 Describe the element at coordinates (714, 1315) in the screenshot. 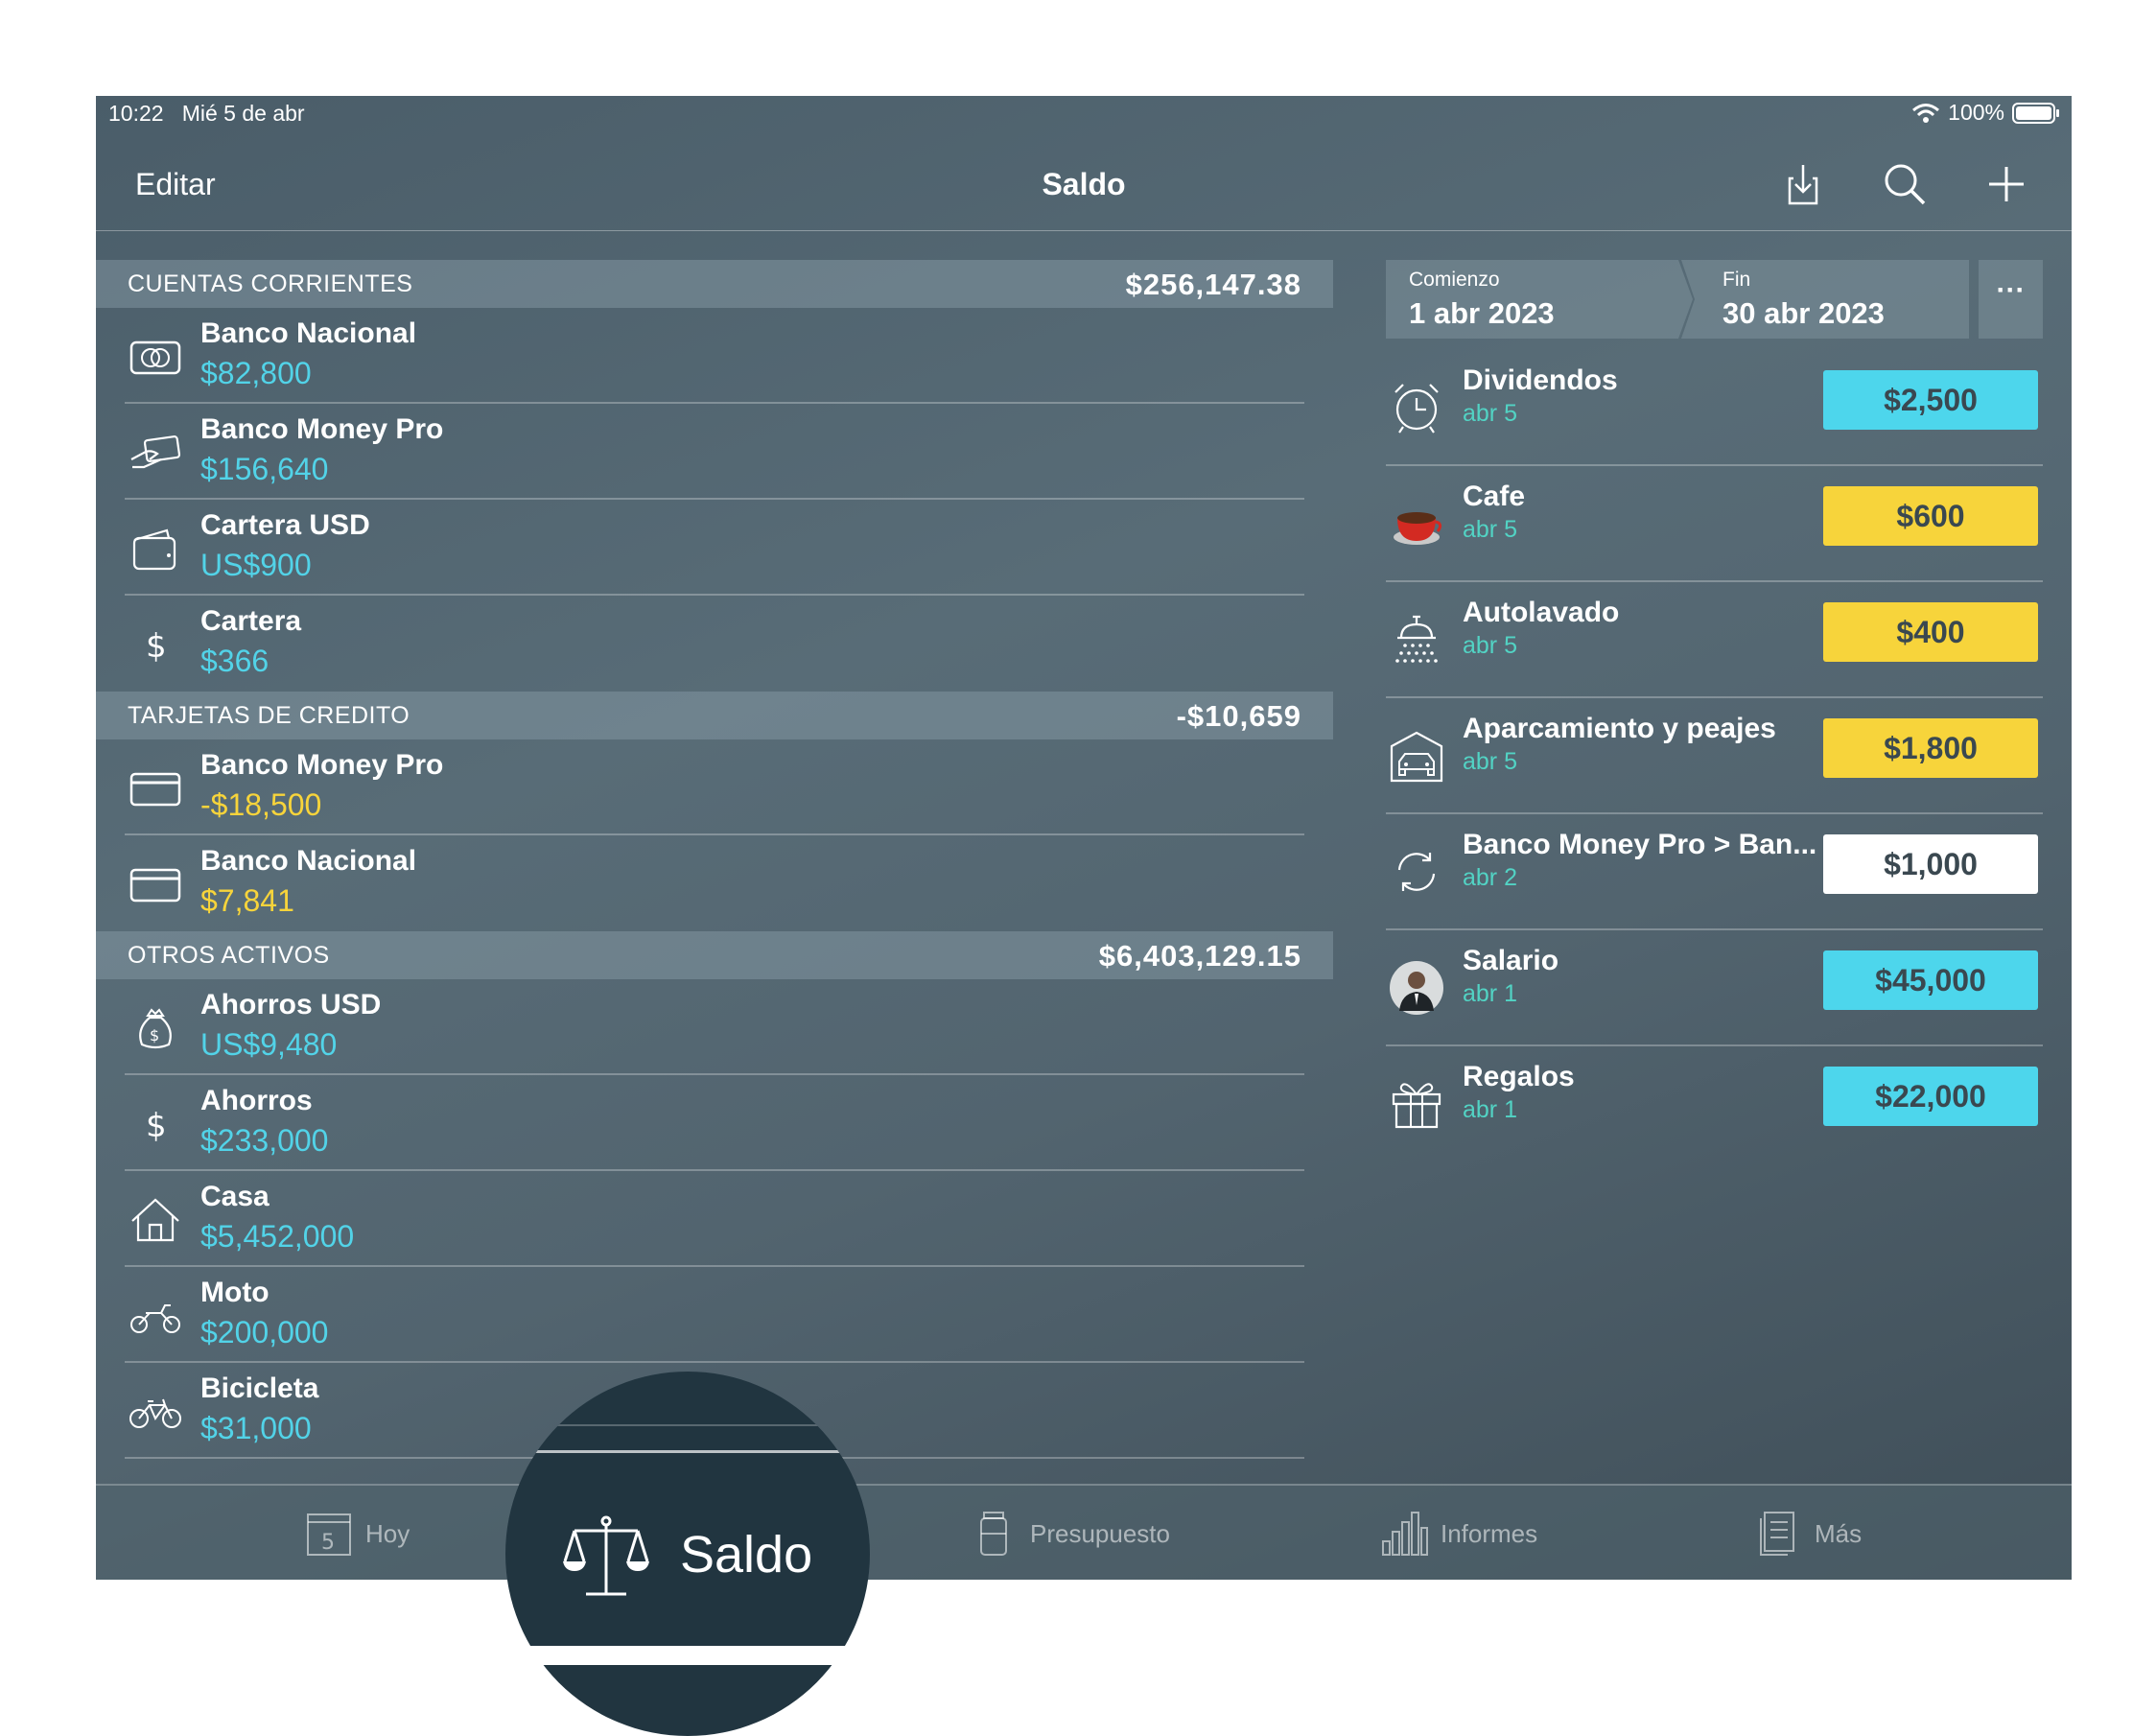

I see `account-row-moto: Moto $200,000` at that location.